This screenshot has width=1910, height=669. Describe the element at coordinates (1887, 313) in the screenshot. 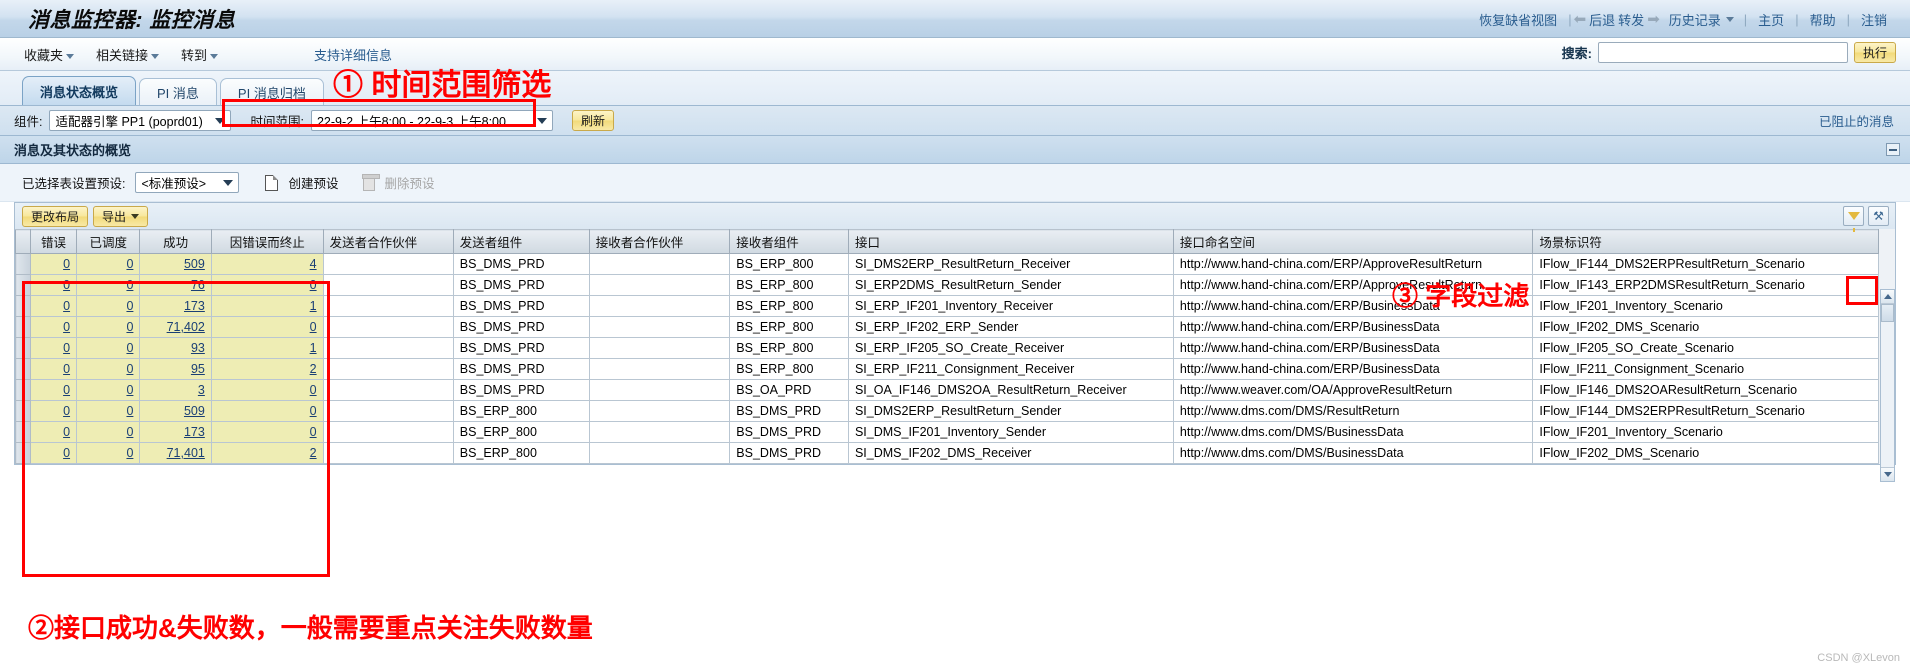

I see `scroll-thumb` at that location.